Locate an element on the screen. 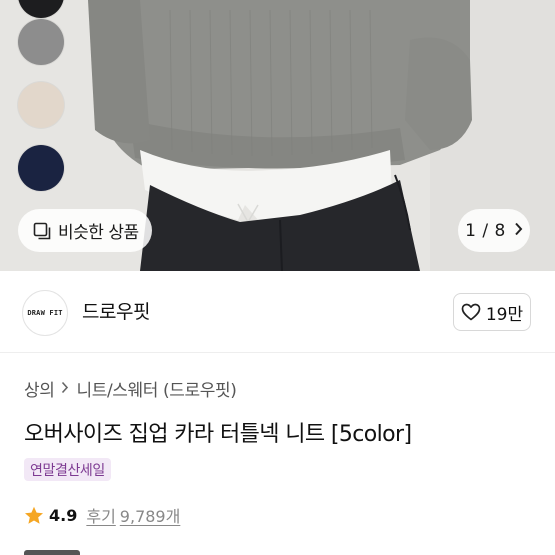  color-swatch-beige is located at coordinates (41, 105).